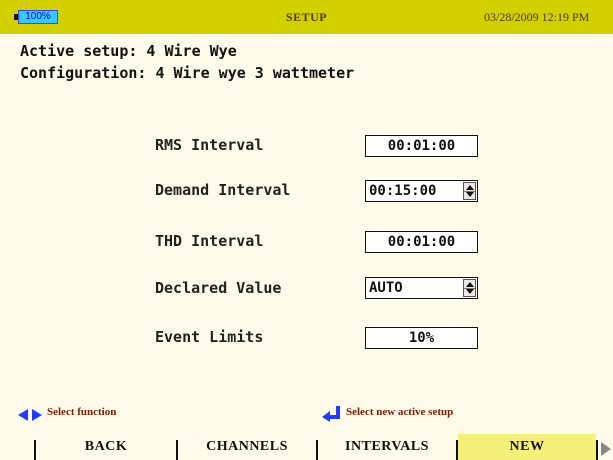 This screenshot has height=460, width=613. Describe the element at coordinates (403, 191) in the screenshot. I see `demand-interval-value: 00:15:00` at that location.